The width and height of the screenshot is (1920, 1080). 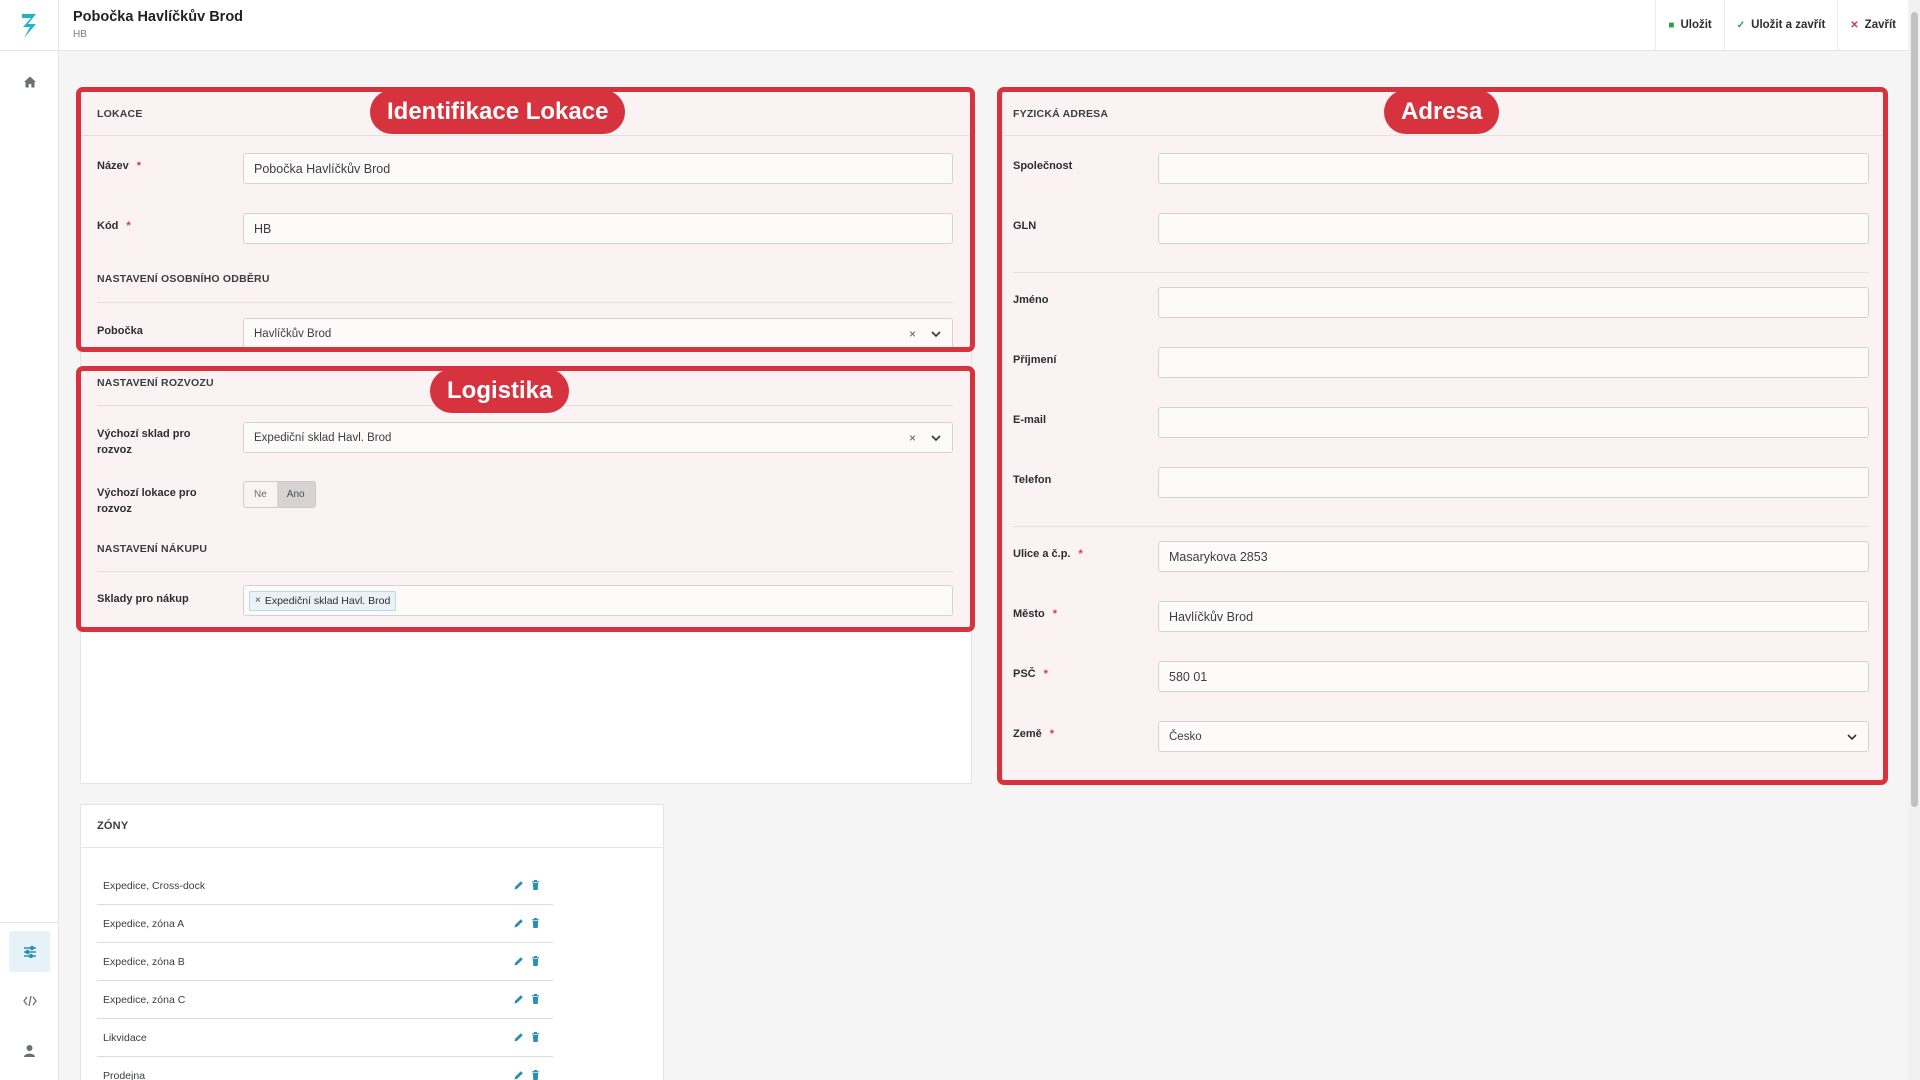 What do you see at coordinates (29, 1000) in the screenshot?
I see `code-icon` at bounding box center [29, 1000].